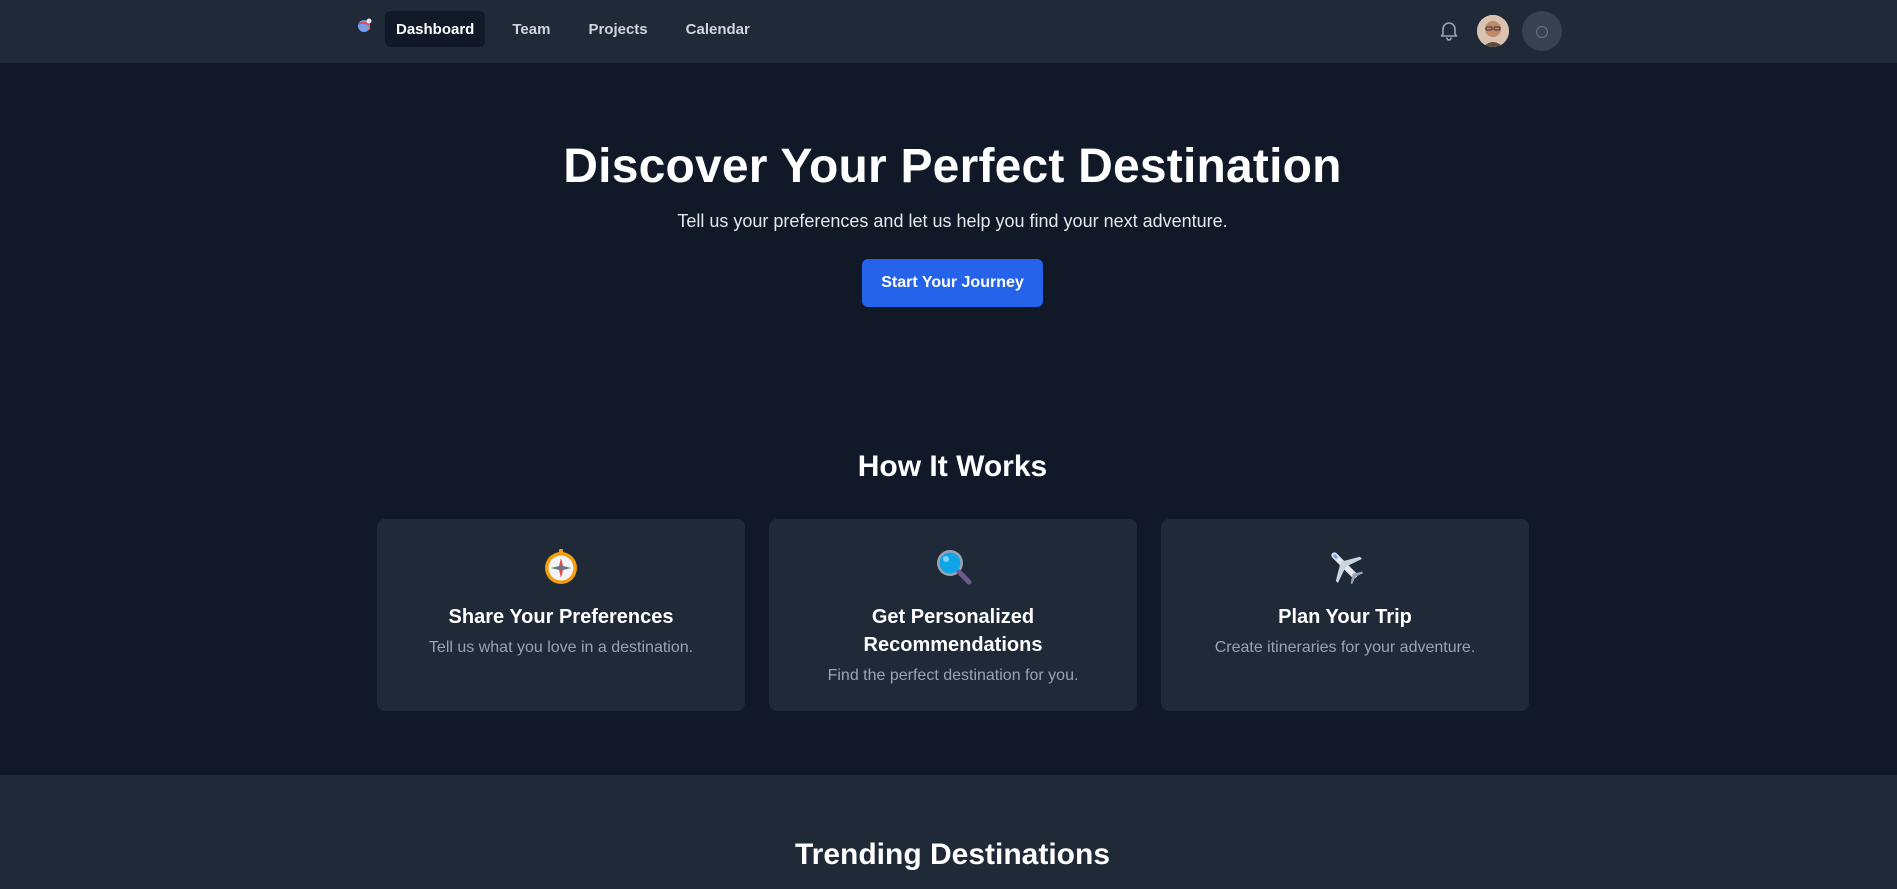 This screenshot has height=889, width=1897. I want to click on globe-logo-icon, so click(365, 26).